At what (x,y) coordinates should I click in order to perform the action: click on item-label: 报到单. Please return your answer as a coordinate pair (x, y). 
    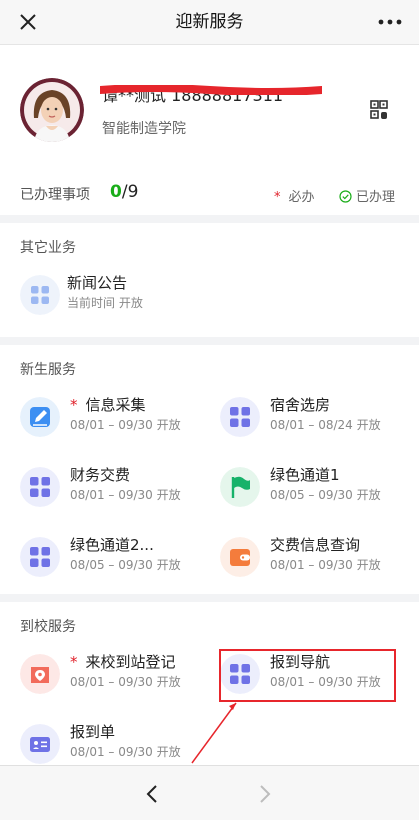
    Looking at the image, I should click on (93, 732).